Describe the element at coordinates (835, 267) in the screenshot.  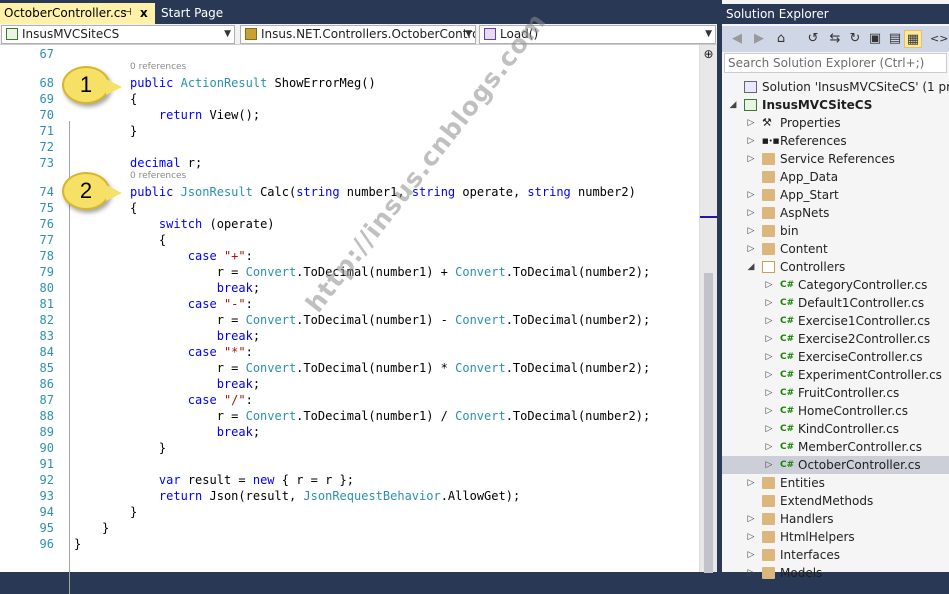
I see `tree-item: ◢ Controllers` at that location.